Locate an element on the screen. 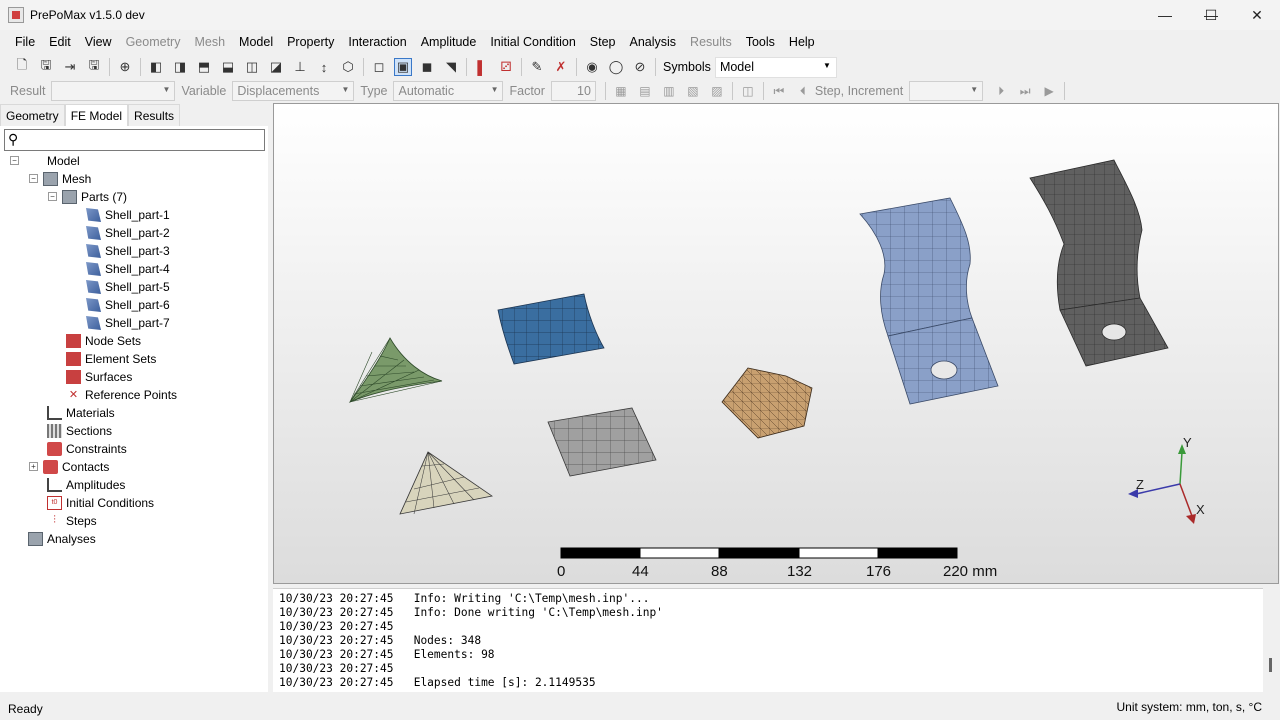 The width and height of the screenshot is (1280, 720). tree-node-shell-part-7: Shell_part-7 is located at coordinates (128, 323).